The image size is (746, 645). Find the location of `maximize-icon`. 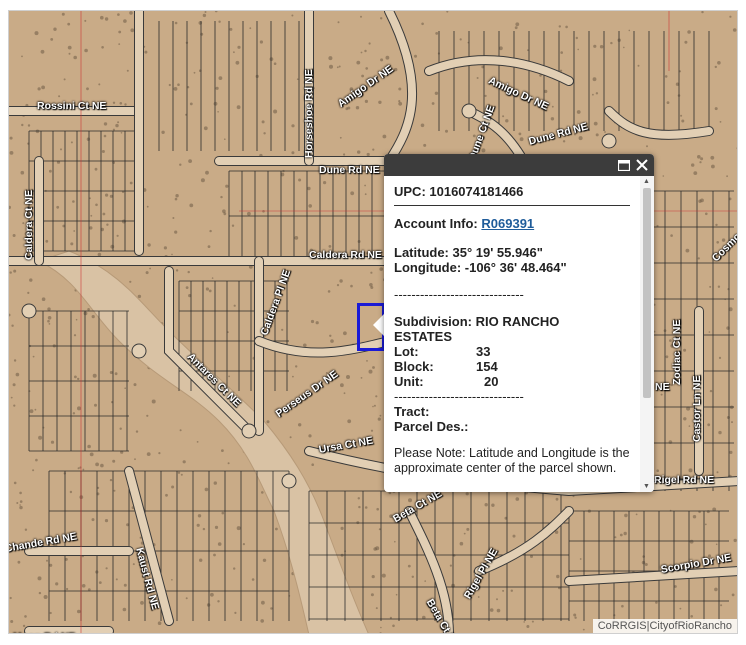

maximize-icon is located at coordinates (624, 165).